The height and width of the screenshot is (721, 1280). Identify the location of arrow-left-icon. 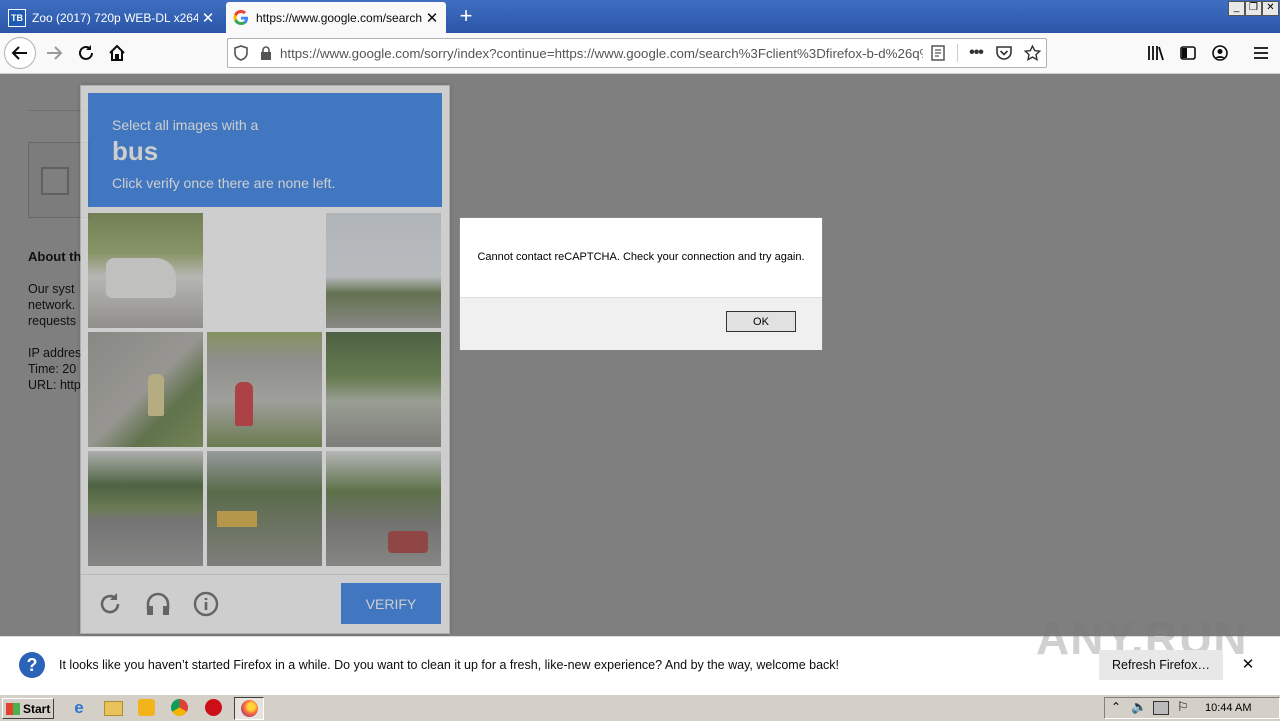
(19, 53).